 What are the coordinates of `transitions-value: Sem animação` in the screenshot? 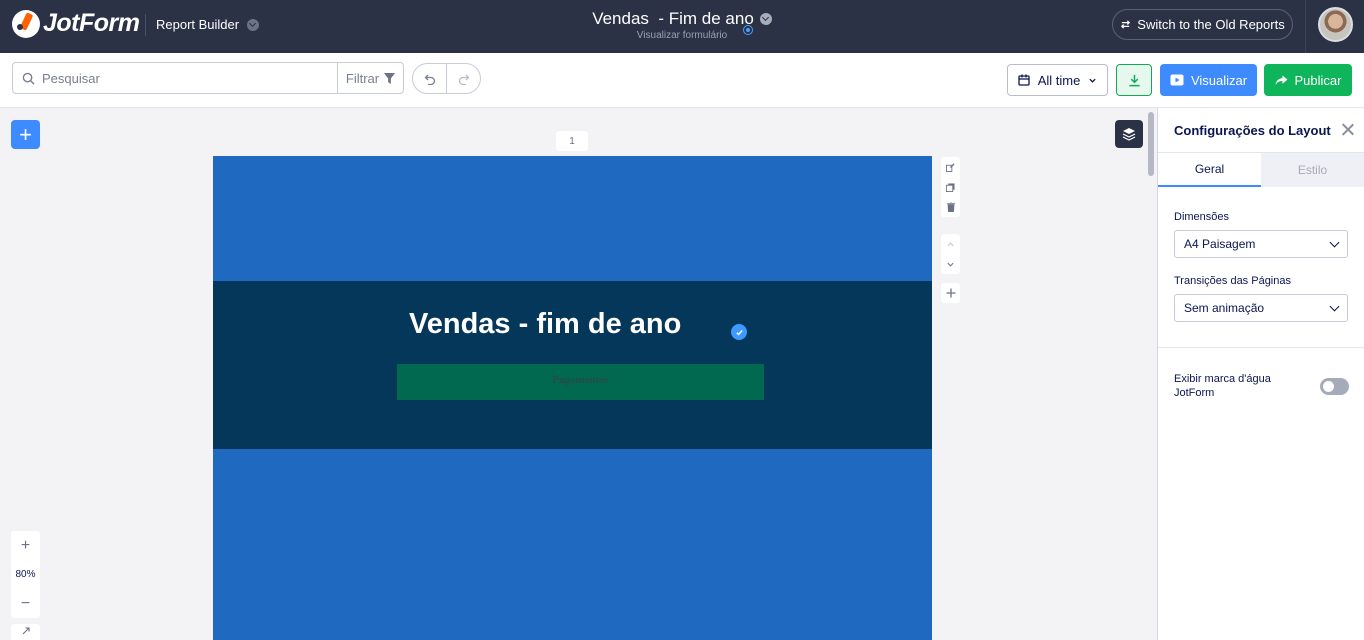 It's located at (1224, 308).